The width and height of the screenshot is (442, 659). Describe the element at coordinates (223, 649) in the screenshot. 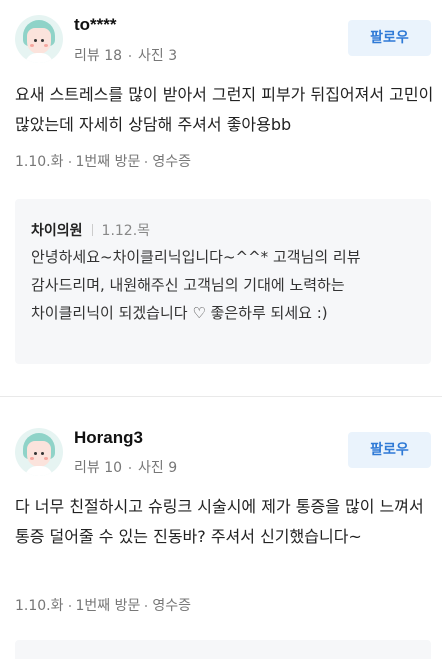

I see `owner-reply` at that location.